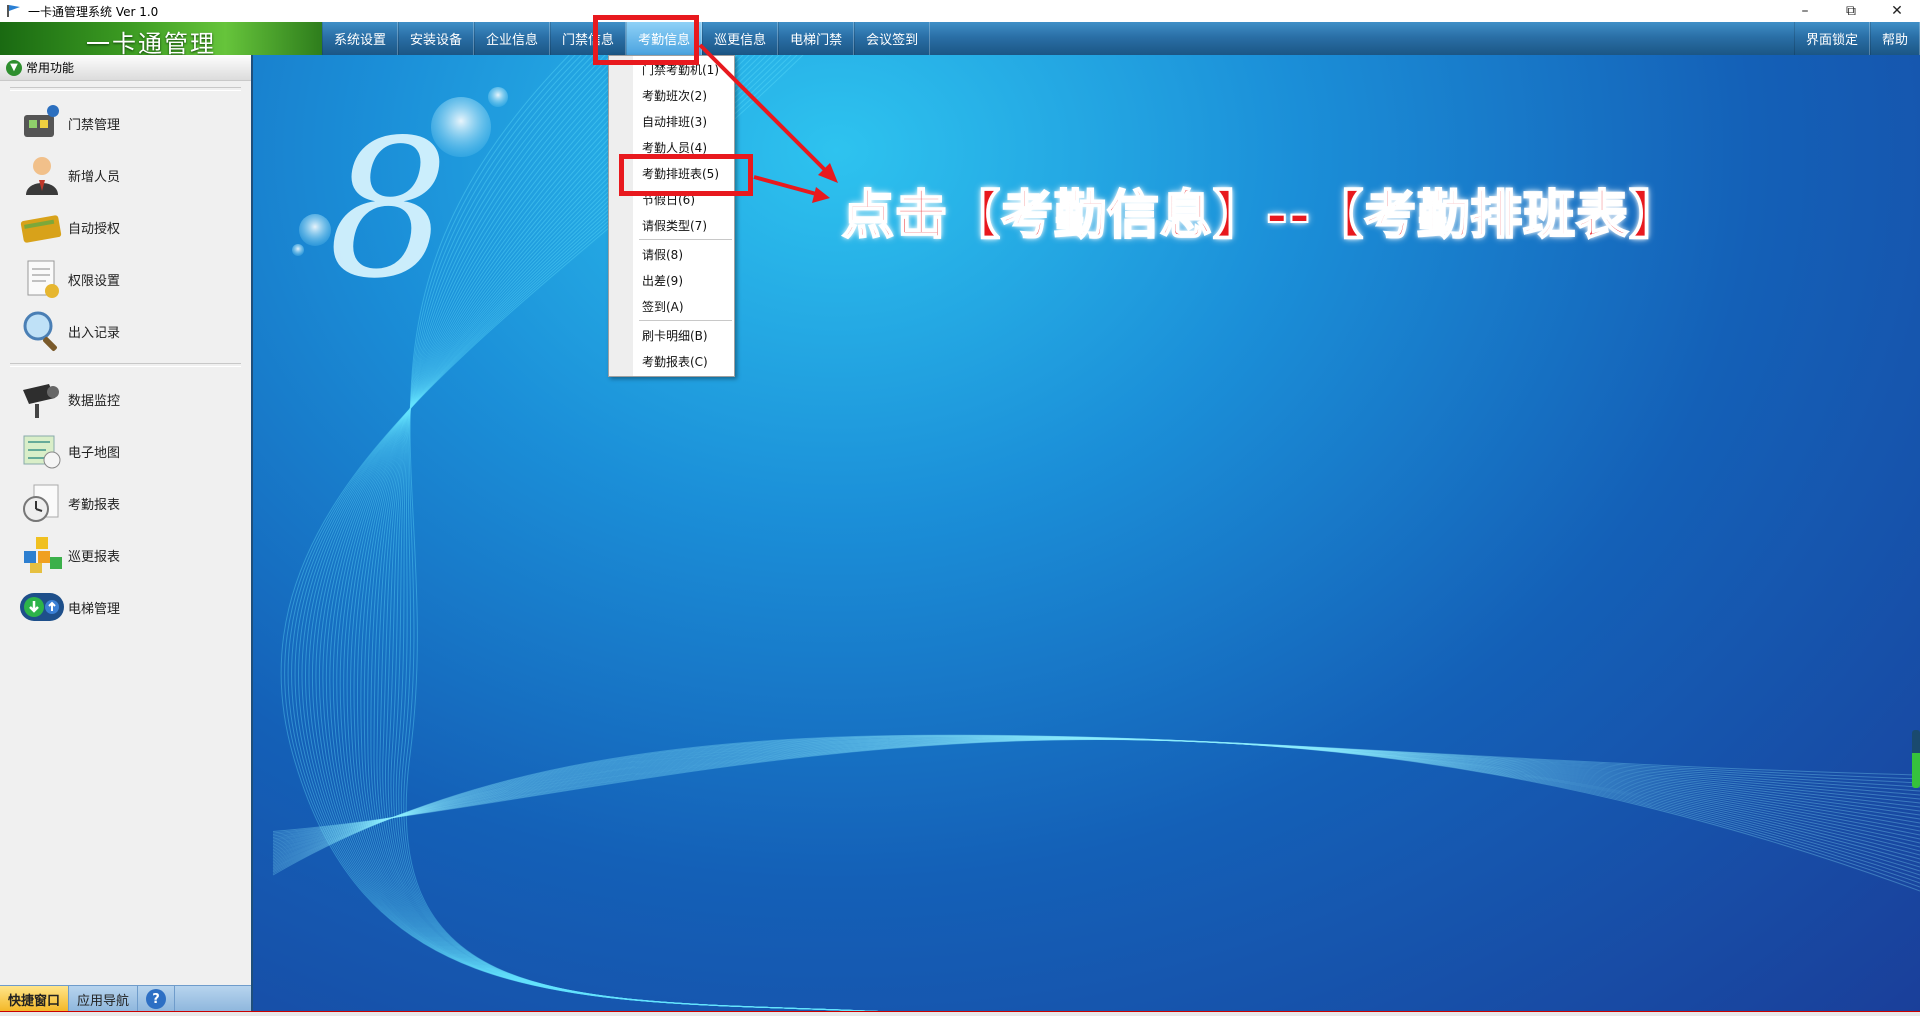 This screenshot has width=1920, height=1016. I want to click on sidebar-tabs: 快捷窗口 应用导航 ?, so click(125, 998).